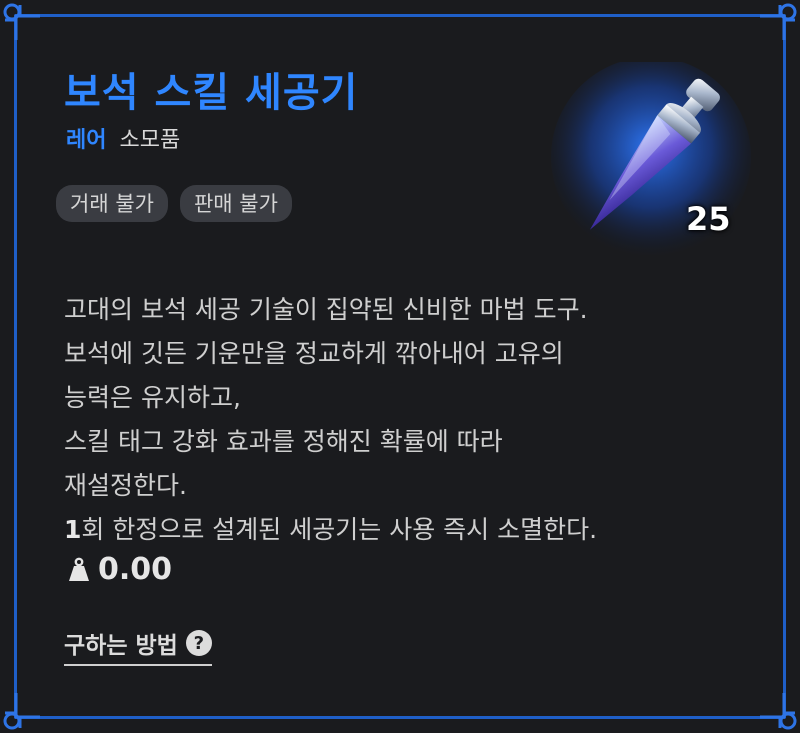 Image resolution: width=800 pixels, height=733 pixels. What do you see at coordinates (708, 219) in the screenshot?
I see `item-count: 25` at bounding box center [708, 219].